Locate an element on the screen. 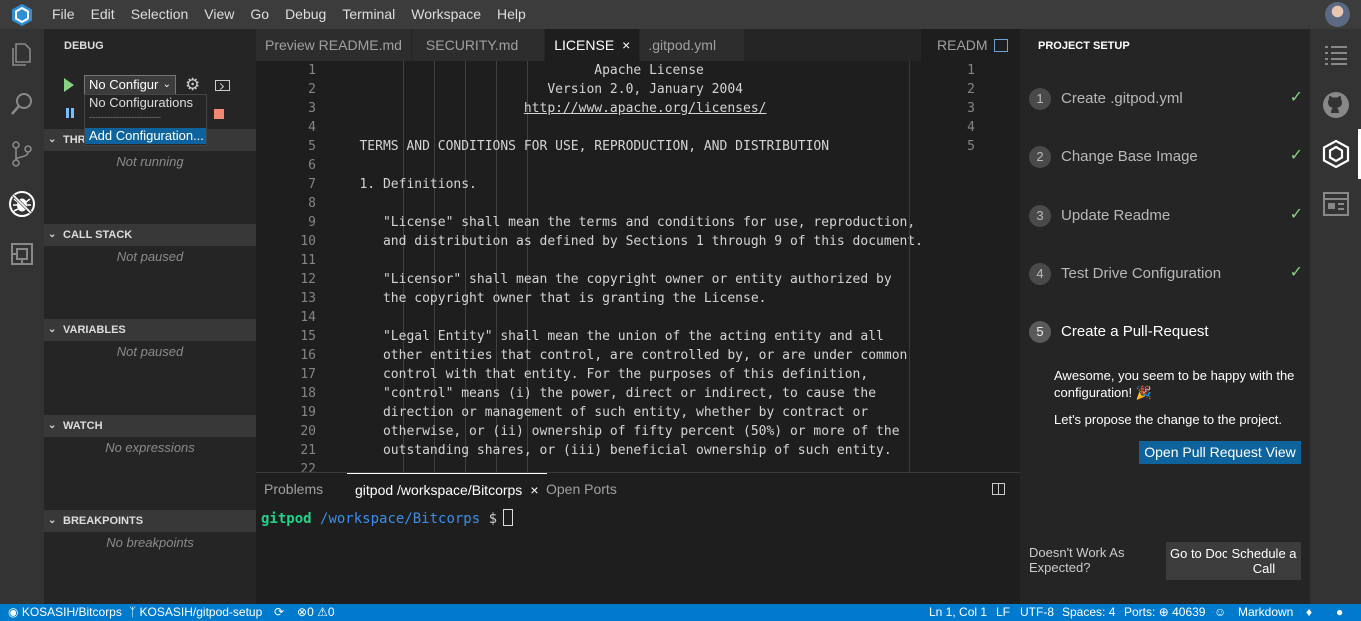 This screenshot has height=621, width=1361. source-control-icon is located at coordinates (22, 154).